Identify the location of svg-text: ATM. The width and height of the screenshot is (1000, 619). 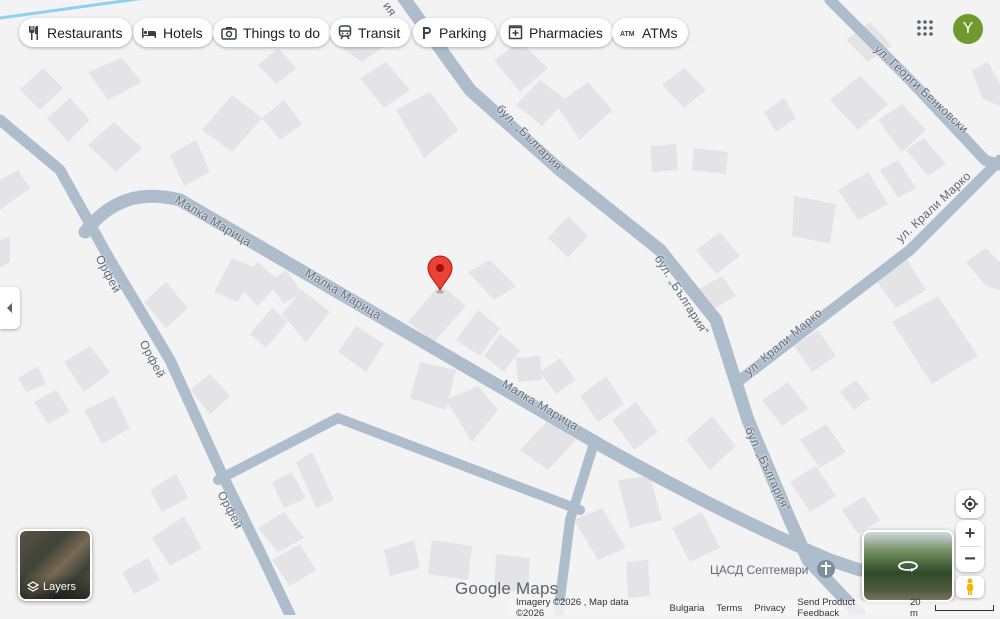
(627, 34).